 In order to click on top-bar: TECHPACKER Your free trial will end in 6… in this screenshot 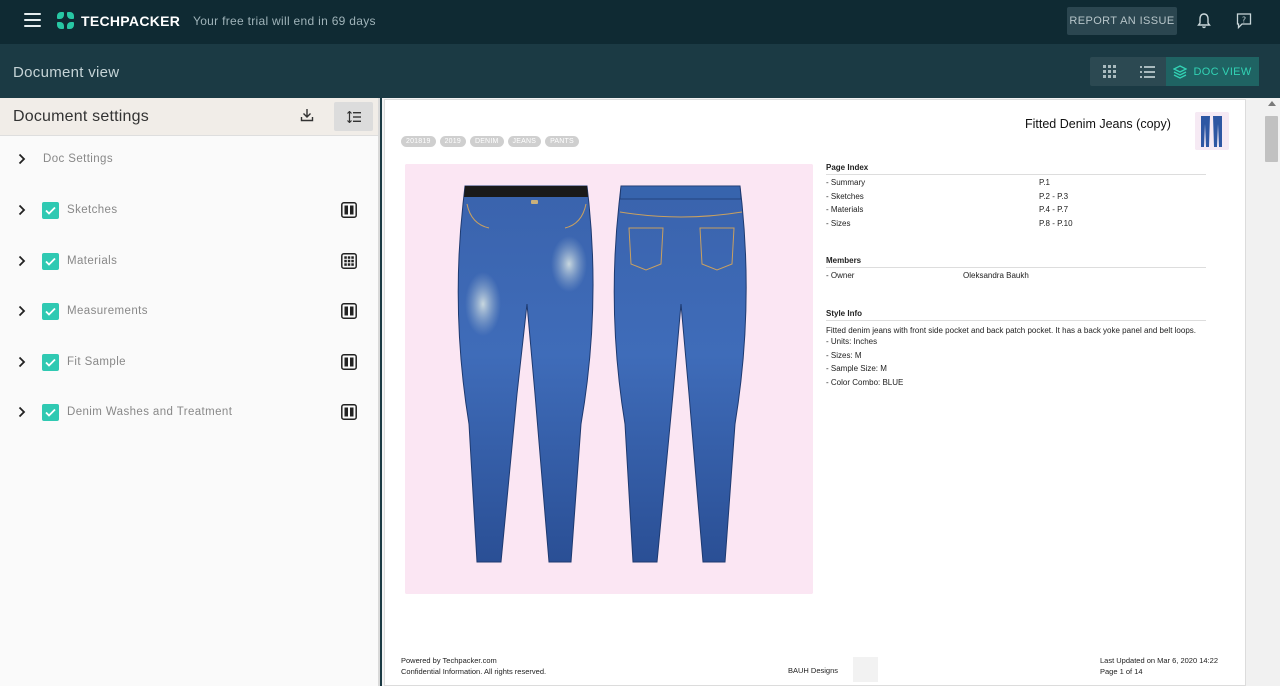, I will do `click(640, 22)`.